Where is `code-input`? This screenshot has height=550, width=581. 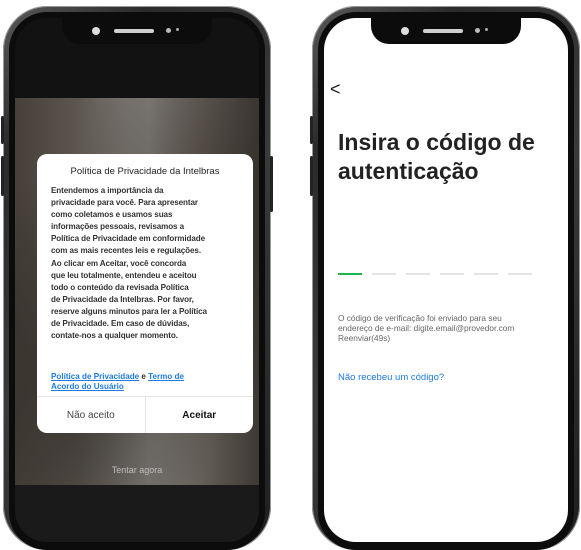 code-input is located at coordinates (435, 274).